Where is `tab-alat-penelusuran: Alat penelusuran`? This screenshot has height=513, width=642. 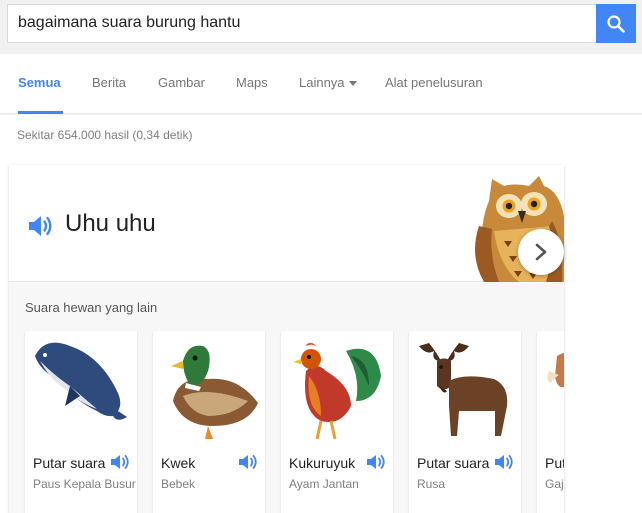 tab-alat-penelusuran: Alat penelusuran is located at coordinates (434, 82).